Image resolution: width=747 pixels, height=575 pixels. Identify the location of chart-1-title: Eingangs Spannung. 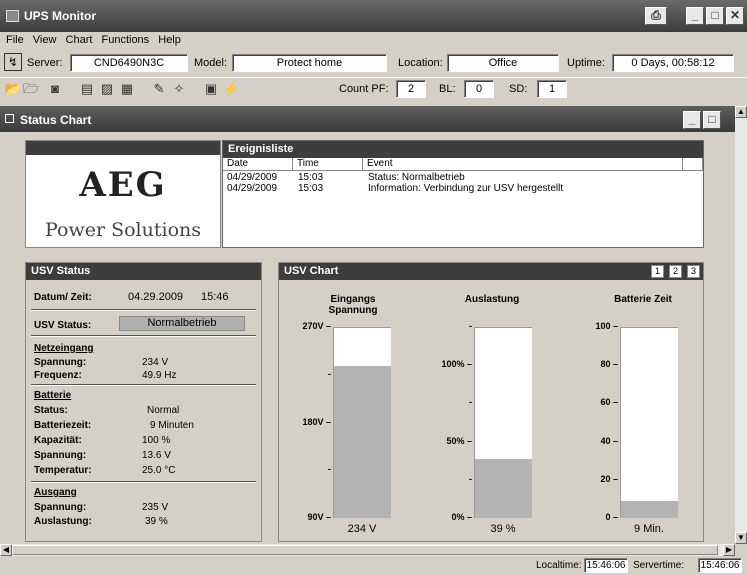
(353, 305).